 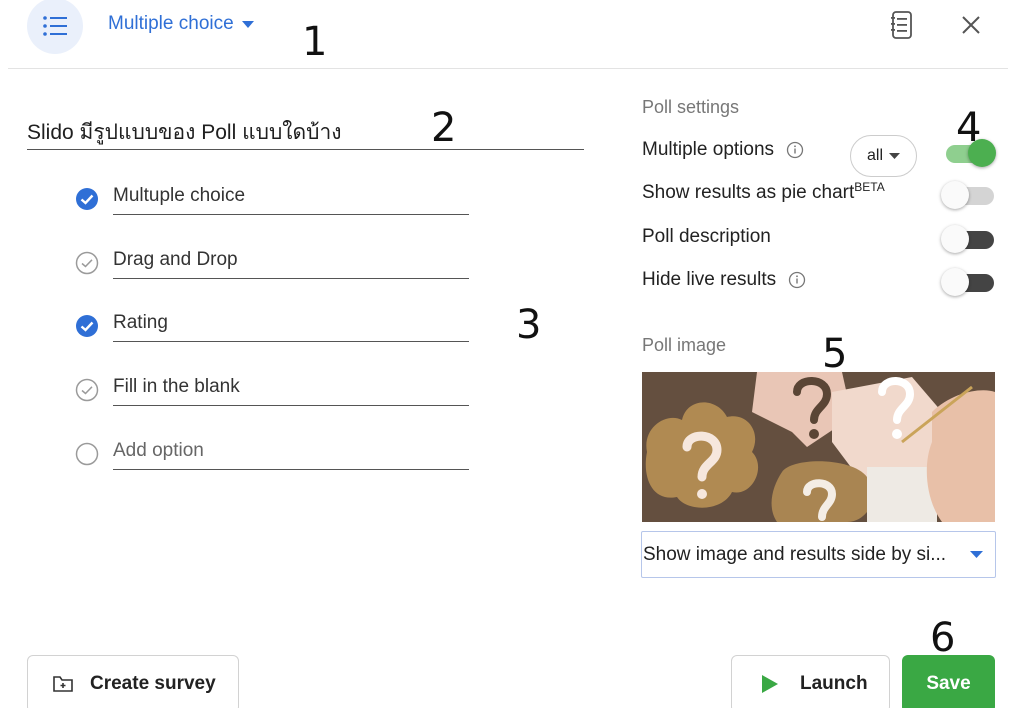 What do you see at coordinates (315, 42) in the screenshot?
I see `annotation-1: 1` at bounding box center [315, 42].